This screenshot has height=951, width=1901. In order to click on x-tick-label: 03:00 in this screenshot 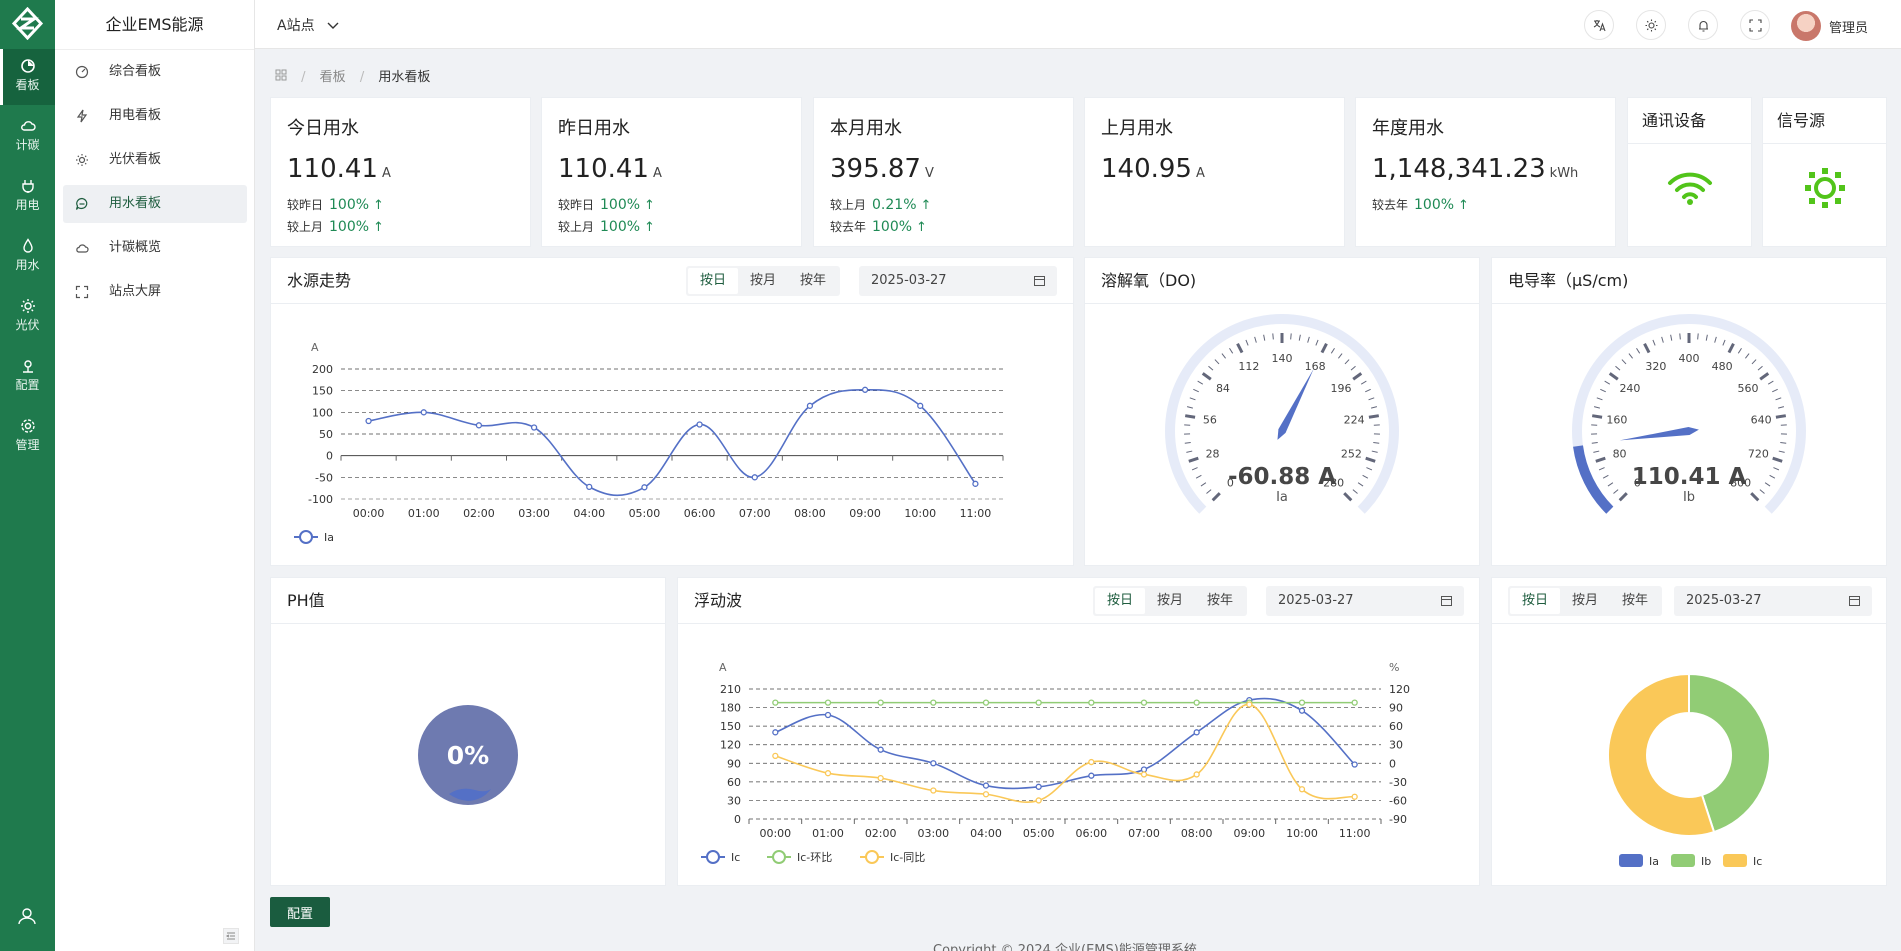, I will do `click(933, 833)`.